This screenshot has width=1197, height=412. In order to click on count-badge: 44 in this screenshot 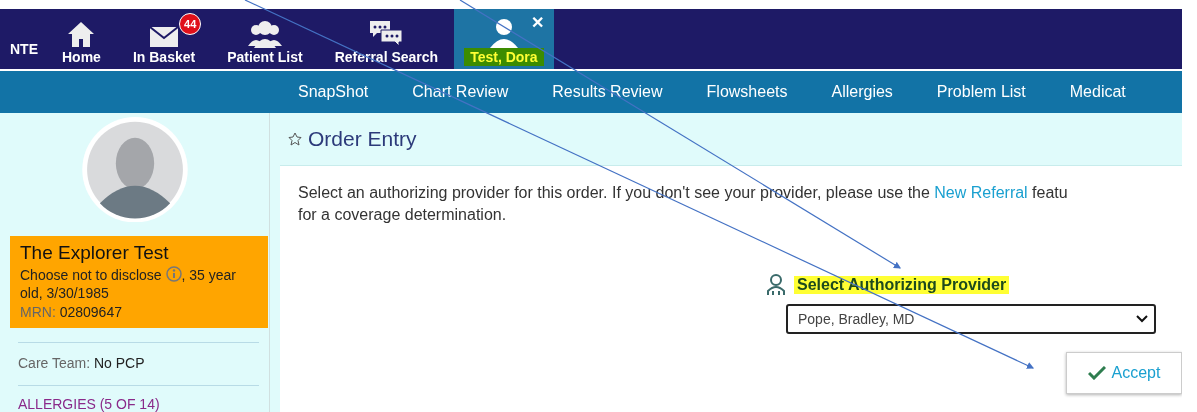, I will do `click(190, 24)`.